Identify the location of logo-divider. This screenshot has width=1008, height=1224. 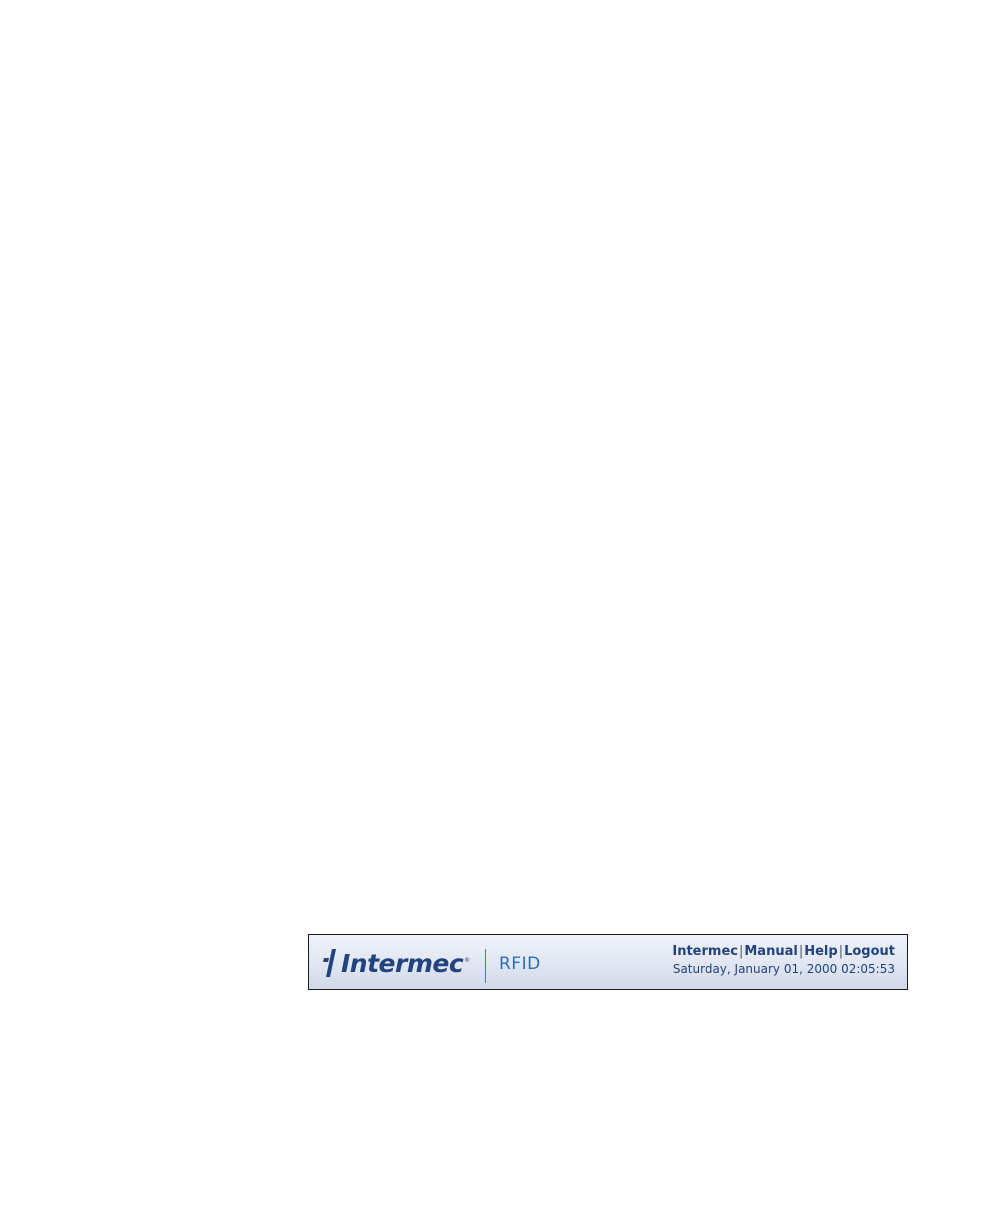
(485, 966).